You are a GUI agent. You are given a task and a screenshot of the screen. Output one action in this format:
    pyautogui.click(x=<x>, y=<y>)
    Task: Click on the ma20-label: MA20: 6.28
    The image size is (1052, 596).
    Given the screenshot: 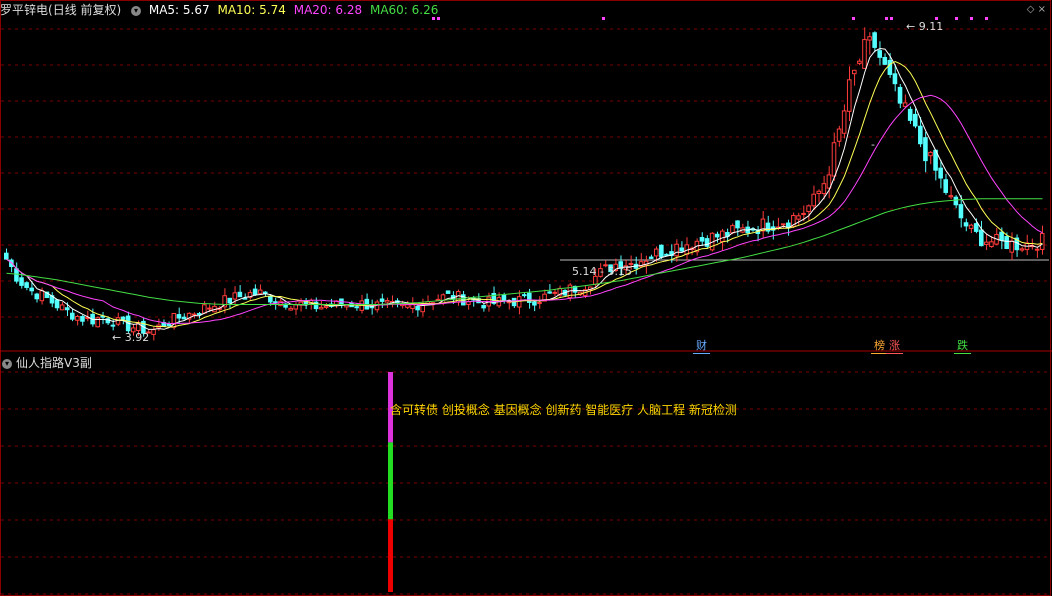 What is the action you would take?
    pyautogui.click(x=328, y=10)
    